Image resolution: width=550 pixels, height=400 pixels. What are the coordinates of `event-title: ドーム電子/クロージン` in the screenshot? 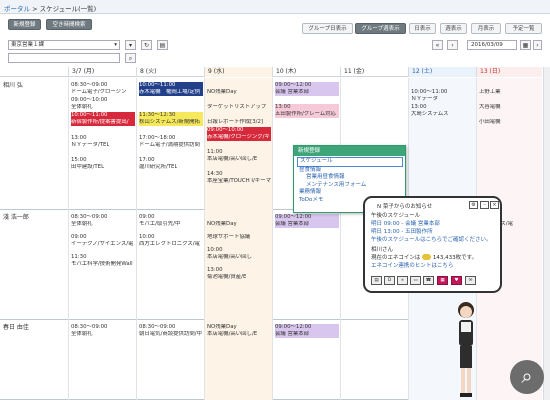 It's located at (98, 92).